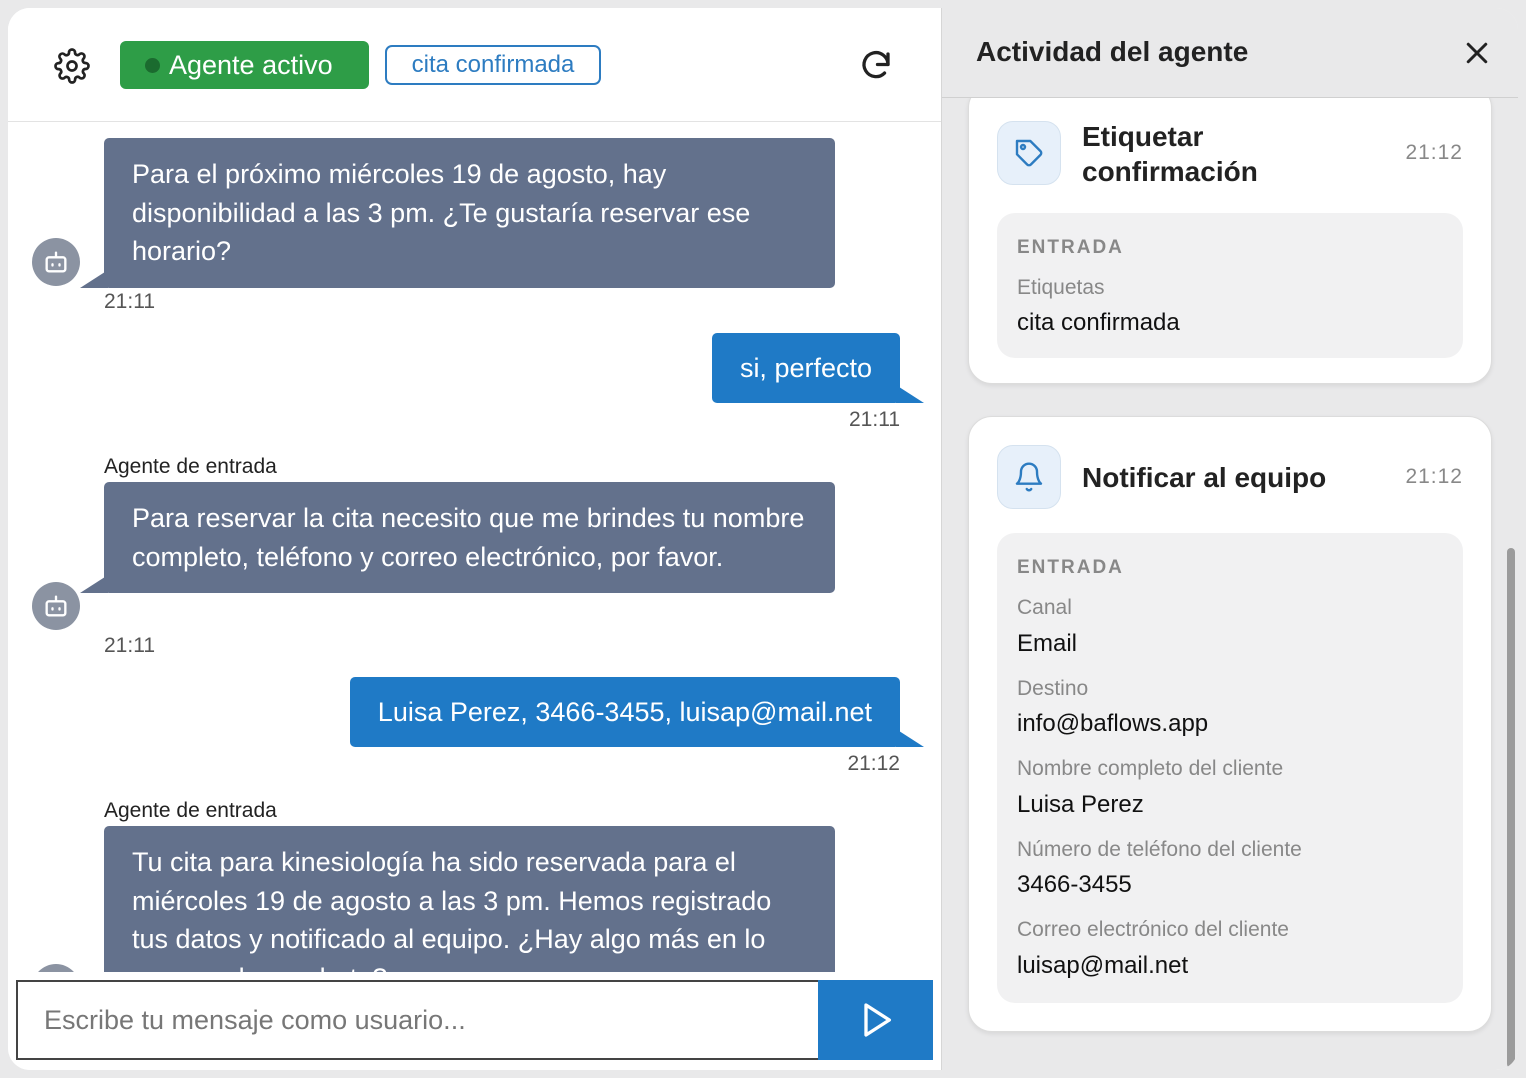  What do you see at coordinates (1044, 607) in the screenshot?
I see `field-label: Canal` at bounding box center [1044, 607].